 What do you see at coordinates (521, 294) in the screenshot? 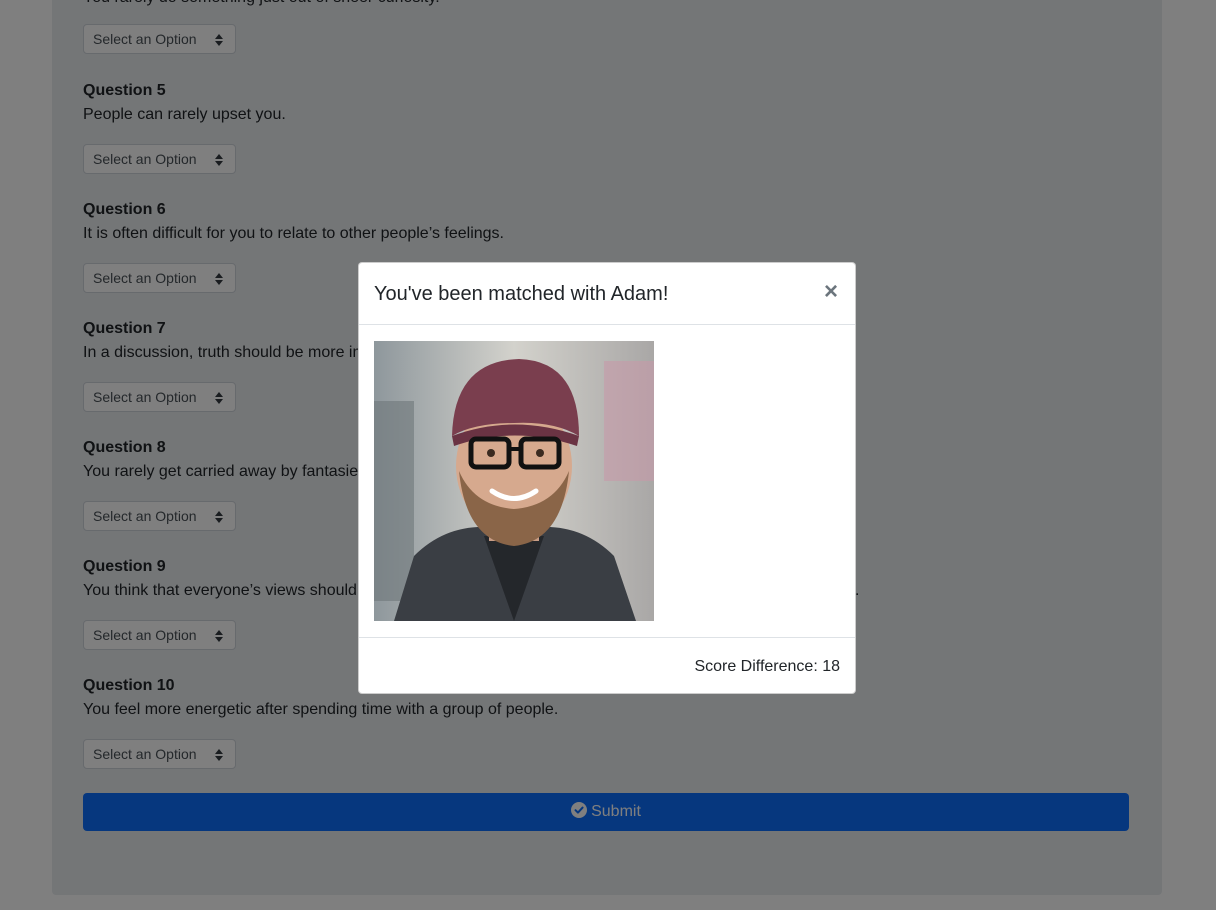
I see `modal-title: You've been matched with Adam!` at bounding box center [521, 294].